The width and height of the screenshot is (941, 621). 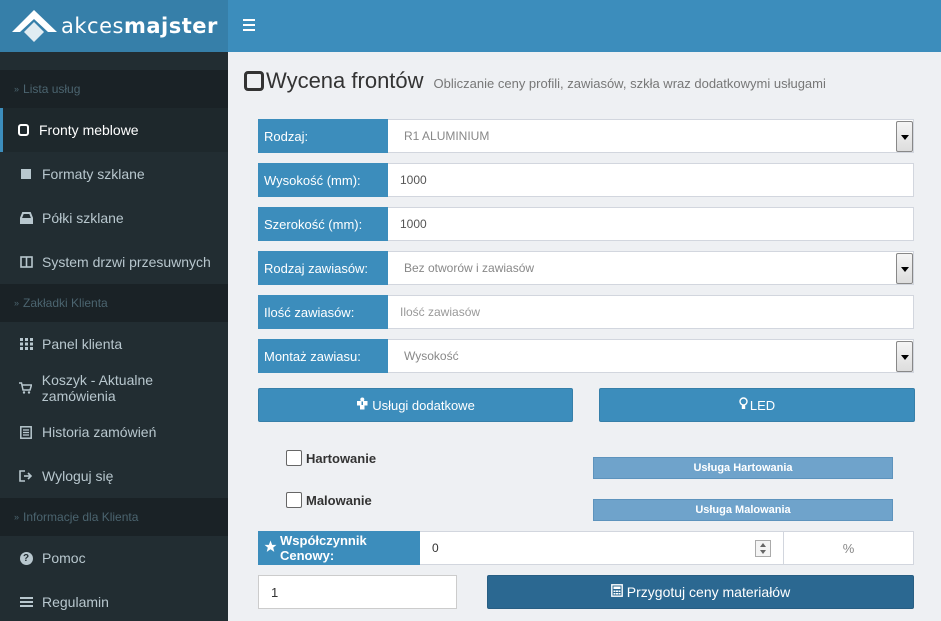 What do you see at coordinates (323, 268) in the screenshot?
I see `rodzaj-zawiasow-label: Rodzaj zawiasów:` at bounding box center [323, 268].